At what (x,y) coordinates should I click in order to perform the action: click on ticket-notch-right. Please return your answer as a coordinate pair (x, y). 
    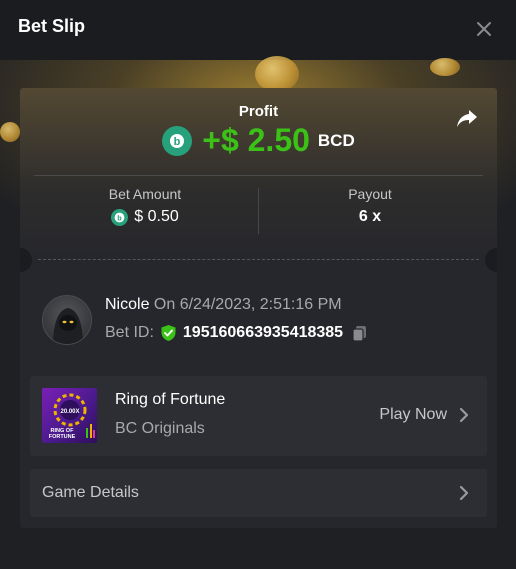
    Looking at the image, I should click on (491, 260).